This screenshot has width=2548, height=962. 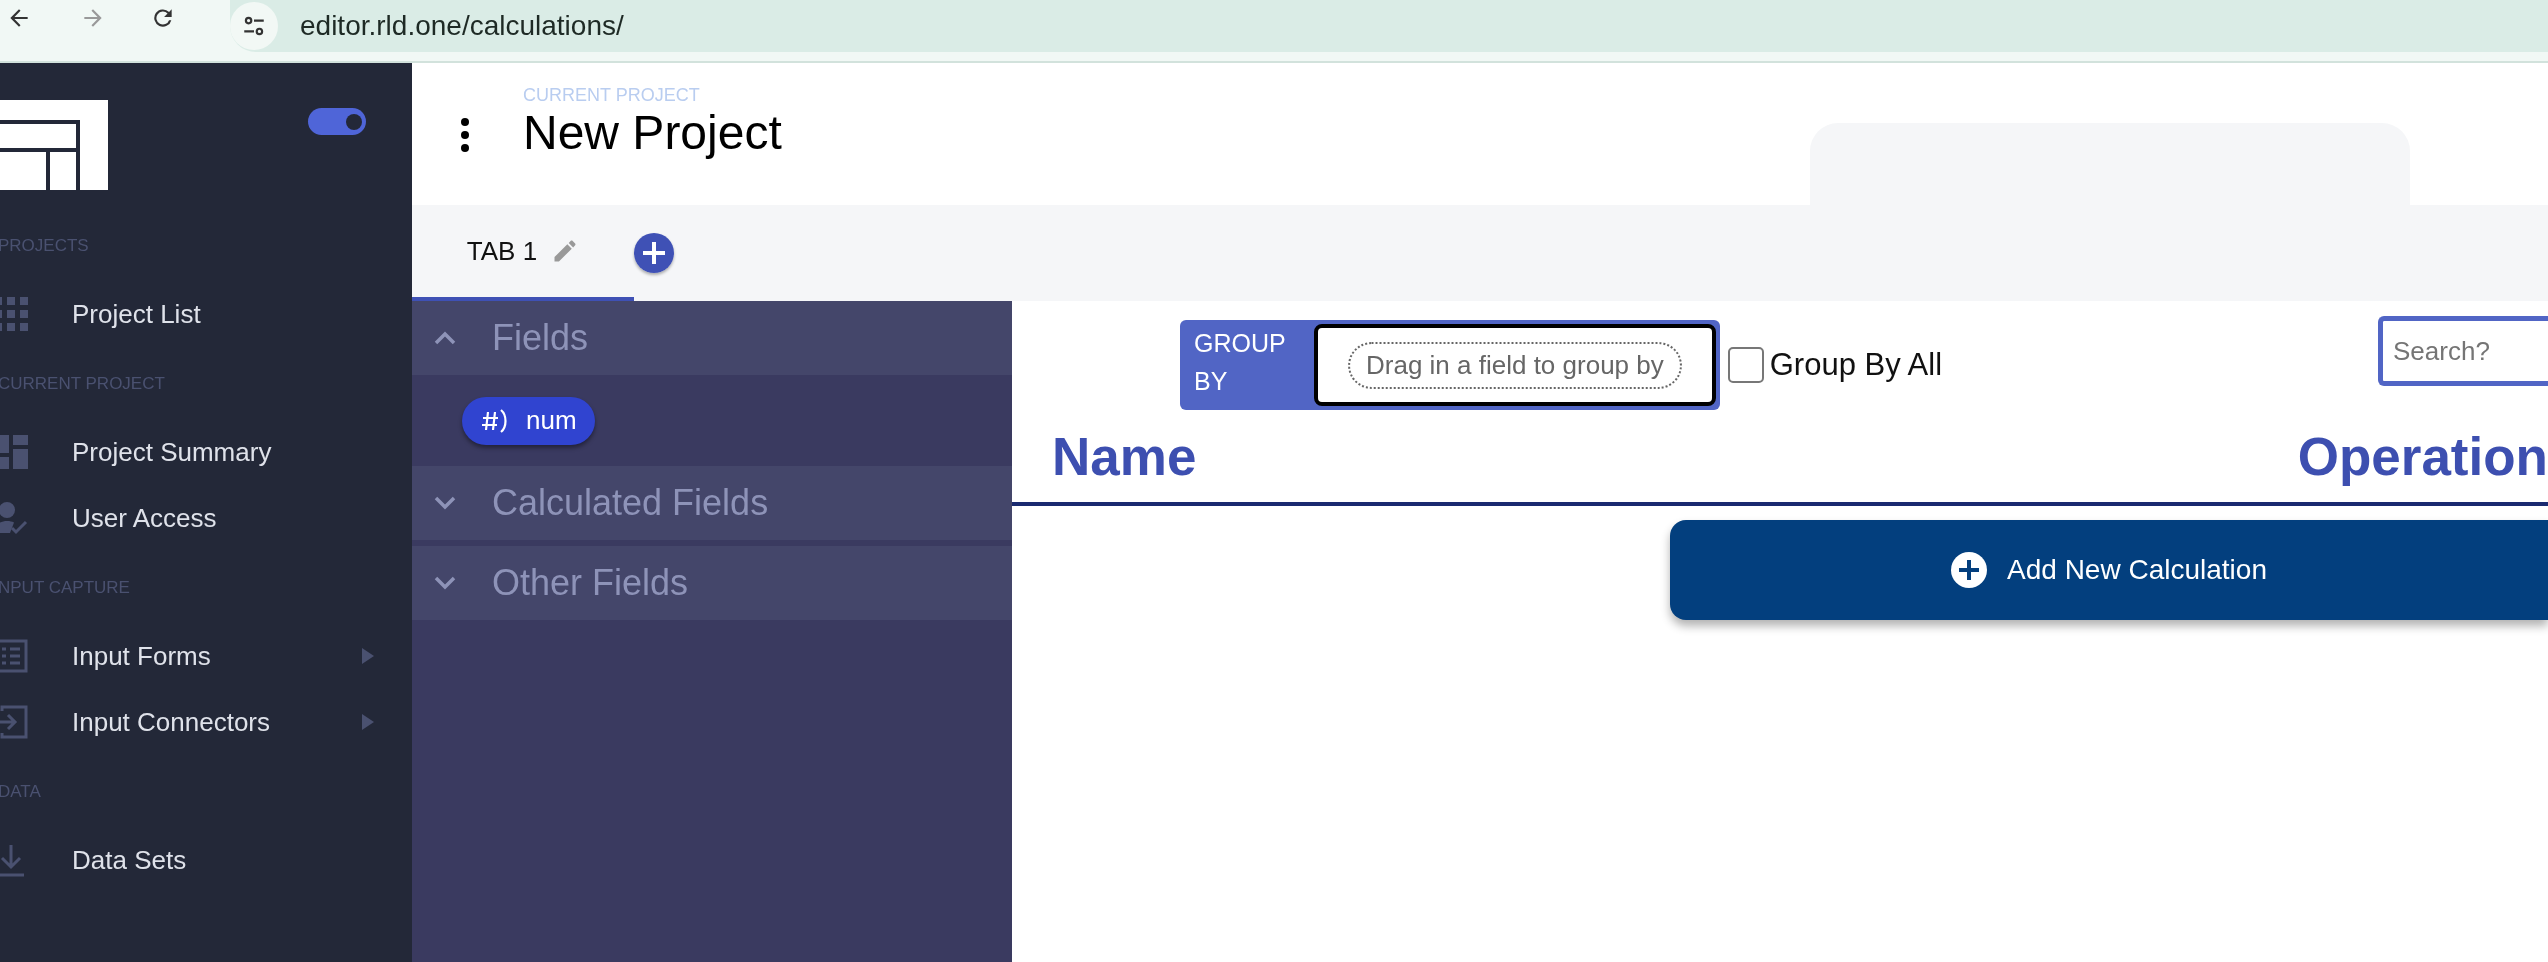 I want to click on checkbox, so click(x=1745, y=365).